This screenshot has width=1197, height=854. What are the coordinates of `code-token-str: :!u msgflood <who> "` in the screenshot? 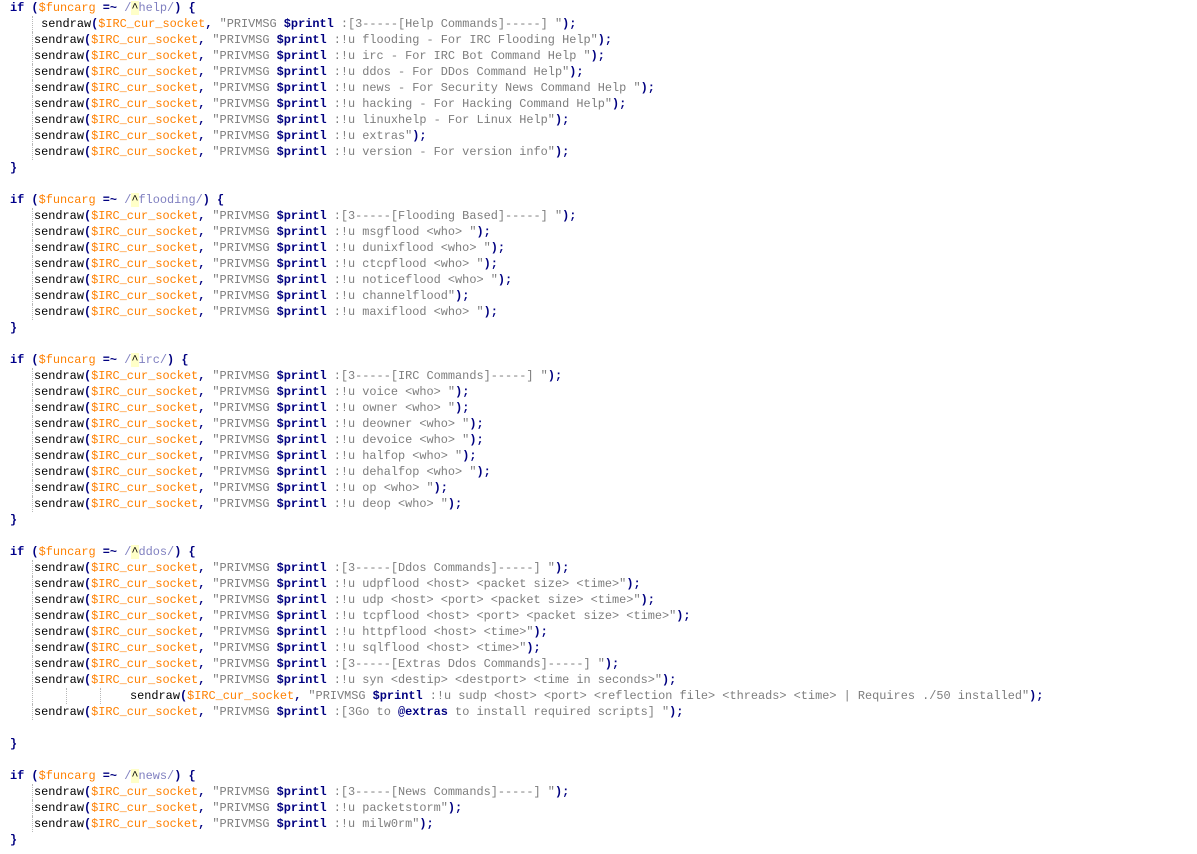 It's located at (401, 232).